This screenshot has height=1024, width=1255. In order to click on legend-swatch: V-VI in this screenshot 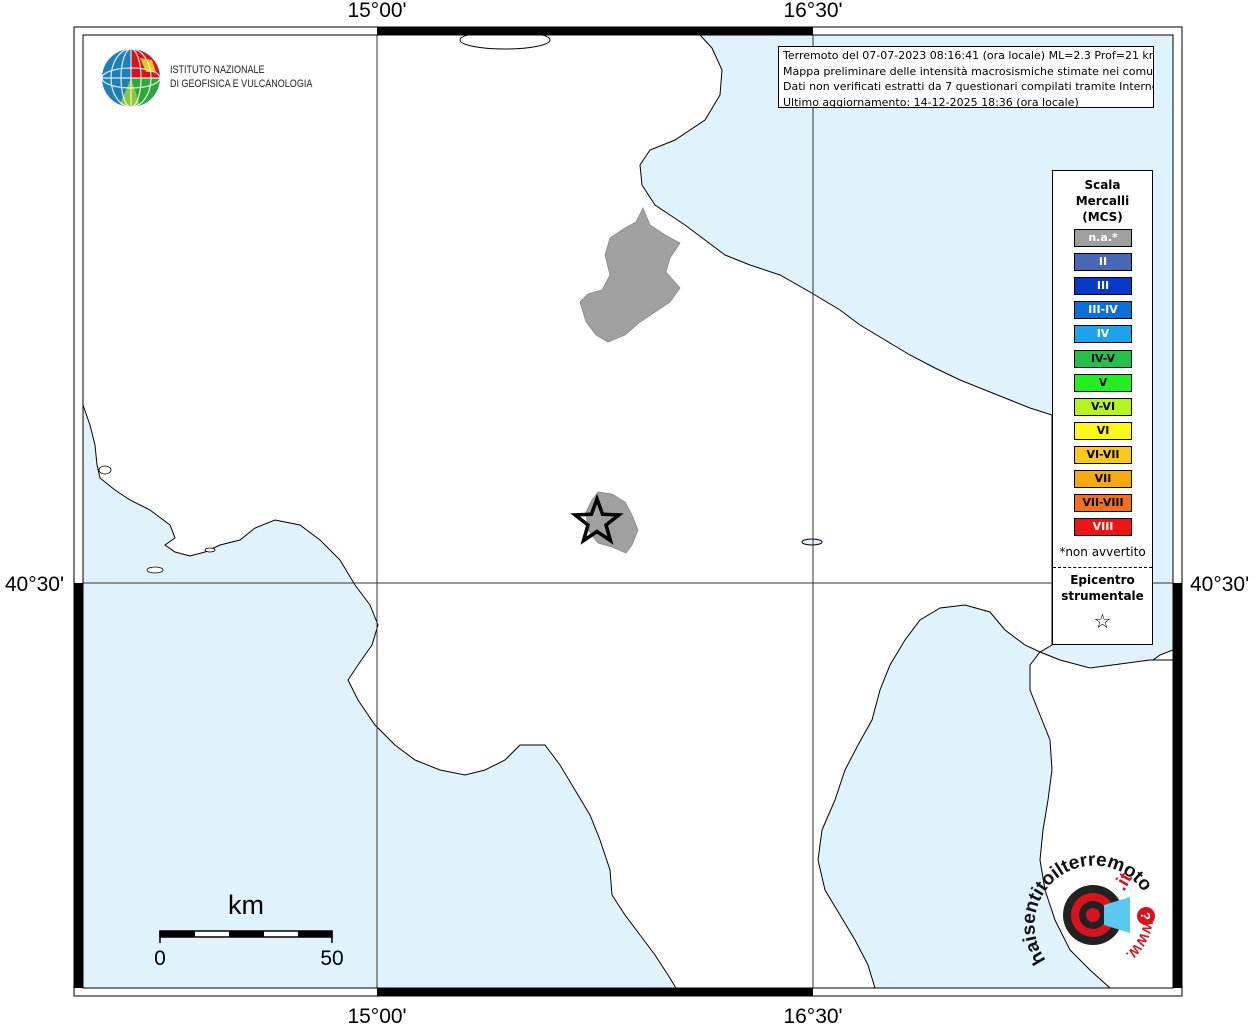, I will do `click(1103, 406)`.